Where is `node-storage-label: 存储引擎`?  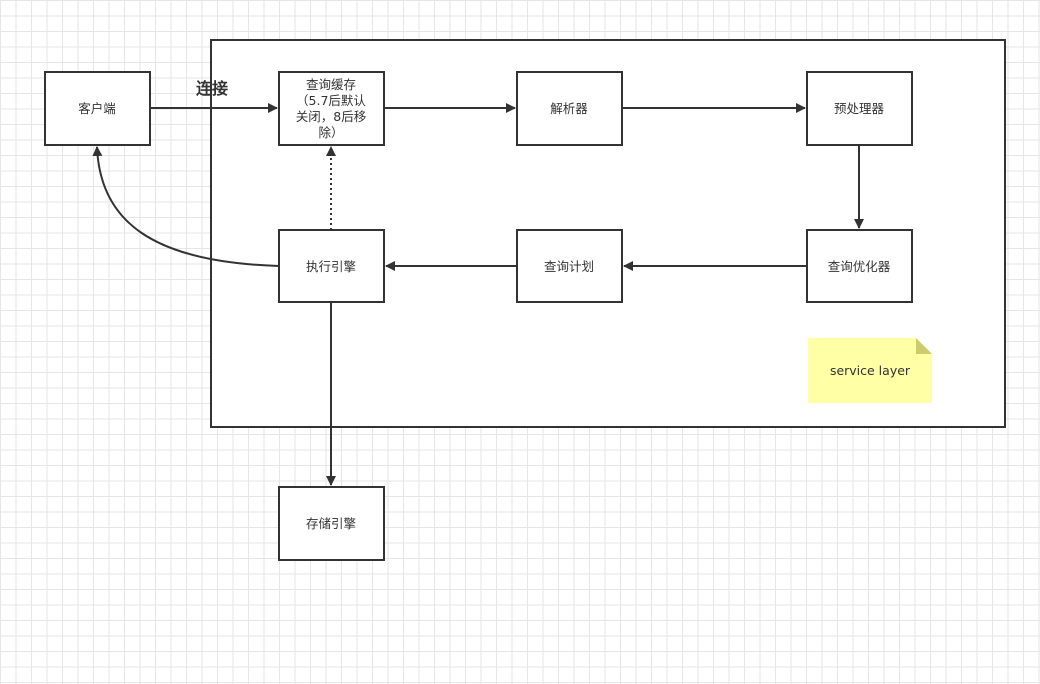
node-storage-label: 存储引擎 is located at coordinates (331, 523).